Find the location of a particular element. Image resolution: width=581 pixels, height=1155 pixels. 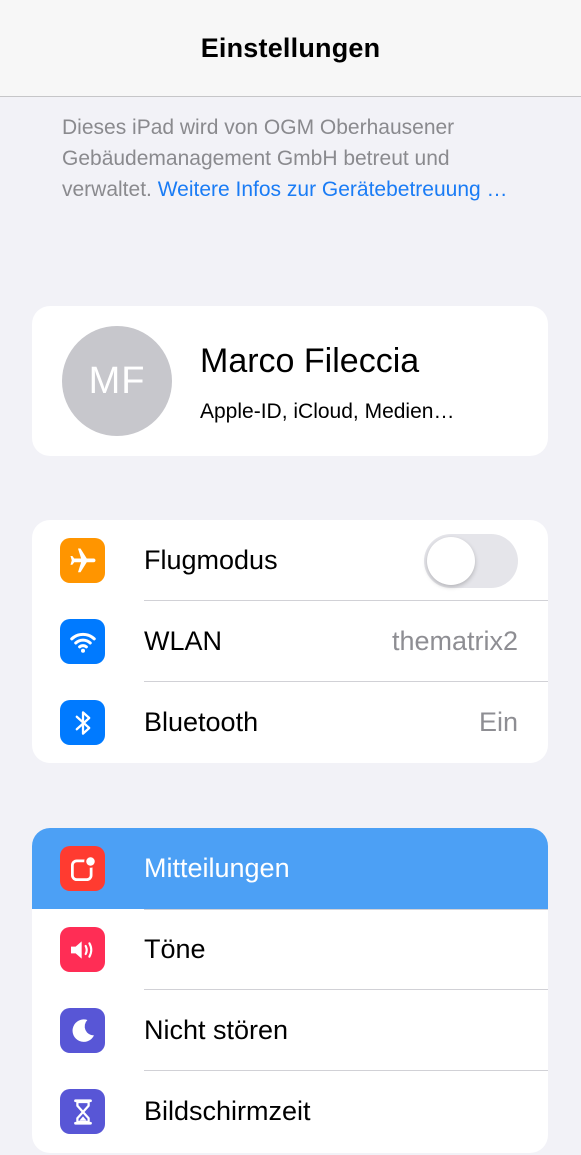

settings-row-label: Töne is located at coordinates (175, 949).